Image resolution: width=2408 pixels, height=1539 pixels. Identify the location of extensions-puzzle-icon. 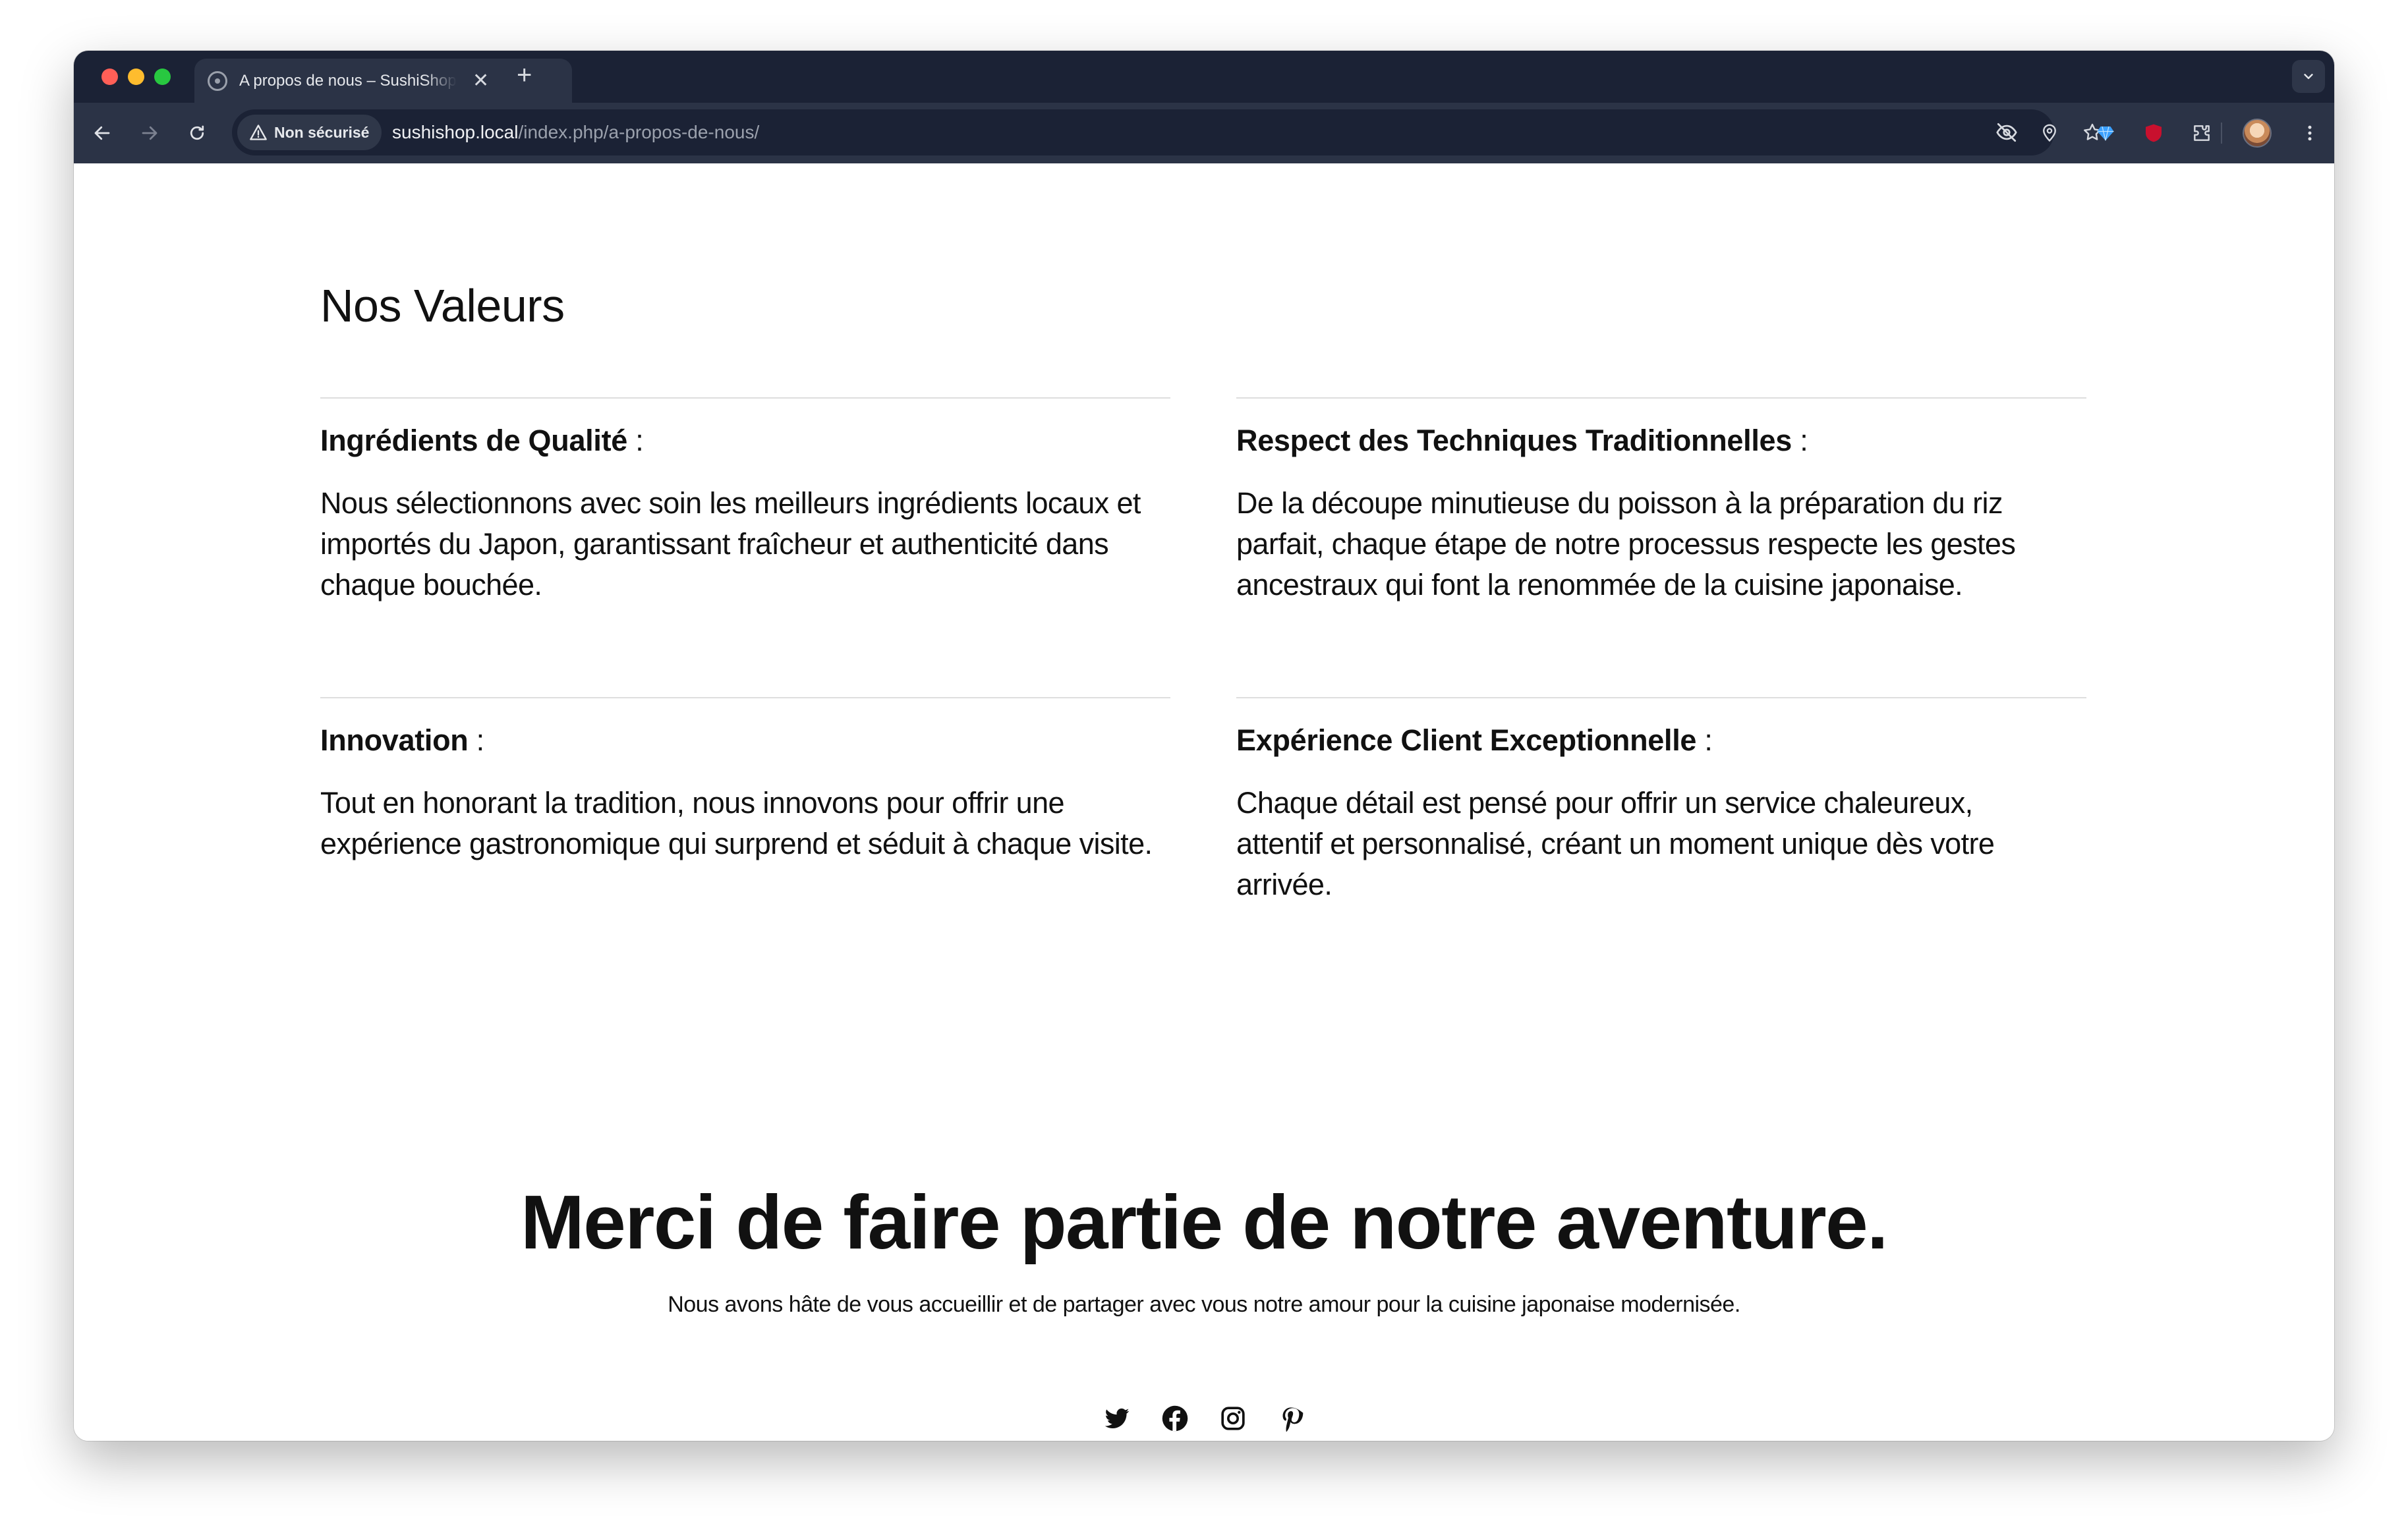
(2202, 133).